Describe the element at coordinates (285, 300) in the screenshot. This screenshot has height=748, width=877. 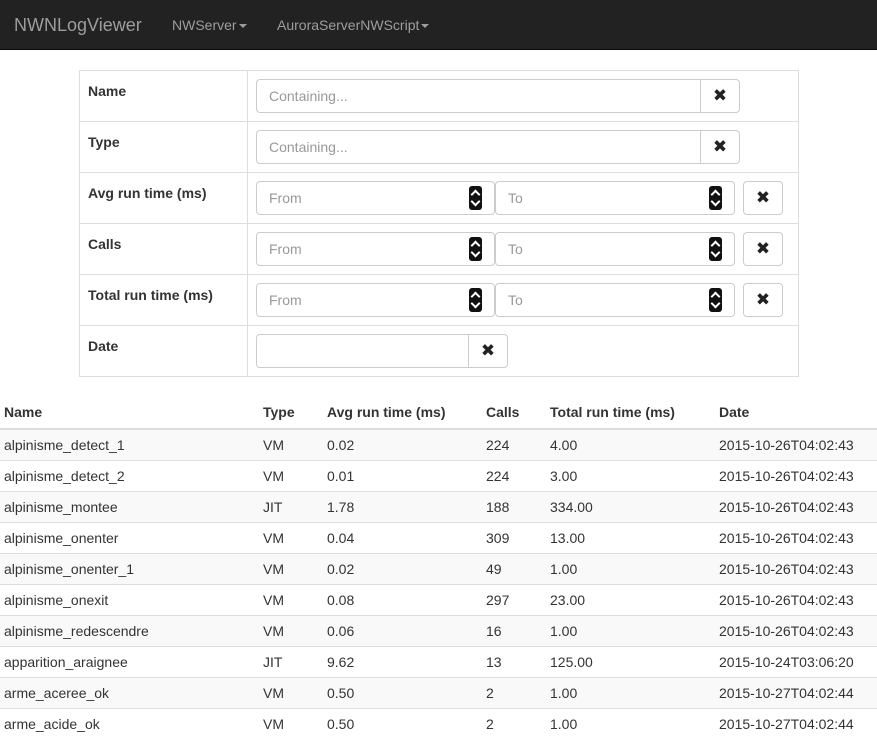
I see `total-from-placeholder: From` at that location.